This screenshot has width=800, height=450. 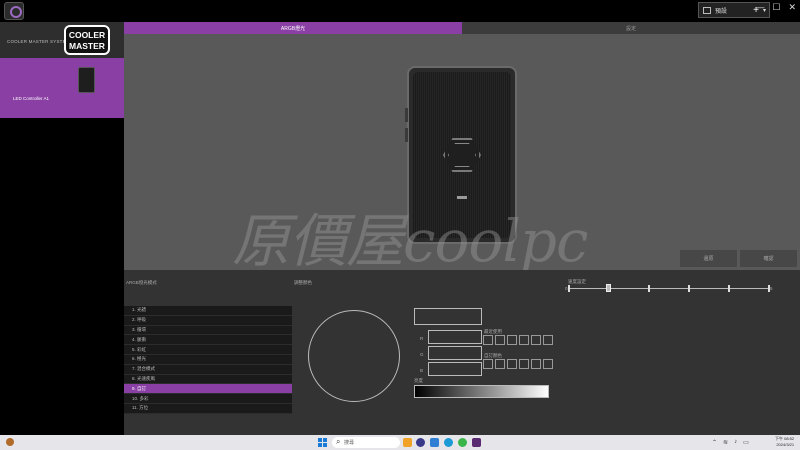 What do you see at coordinates (759, 7) in the screenshot?
I see `minimize-button: —` at bounding box center [759, 7].